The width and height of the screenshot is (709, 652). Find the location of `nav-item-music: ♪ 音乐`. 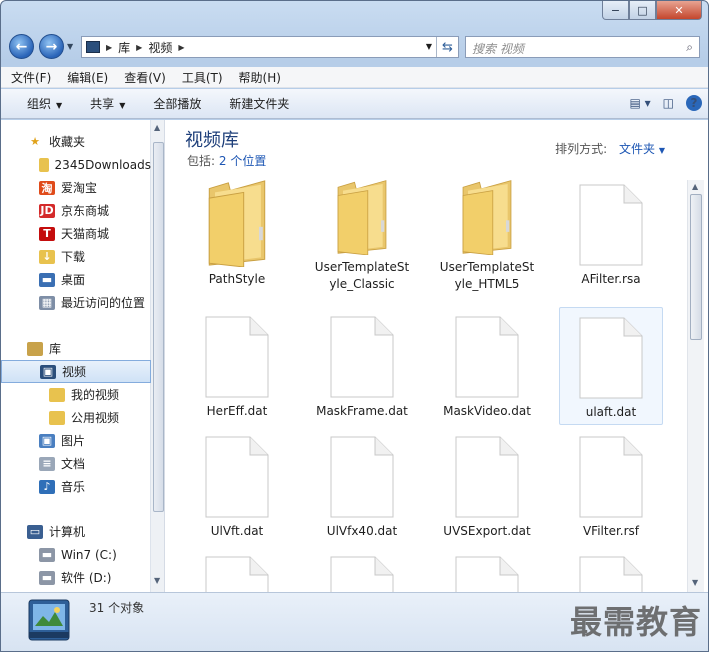

nav-item-music: ♪ 音乐 is located at coordinates (76, 486).